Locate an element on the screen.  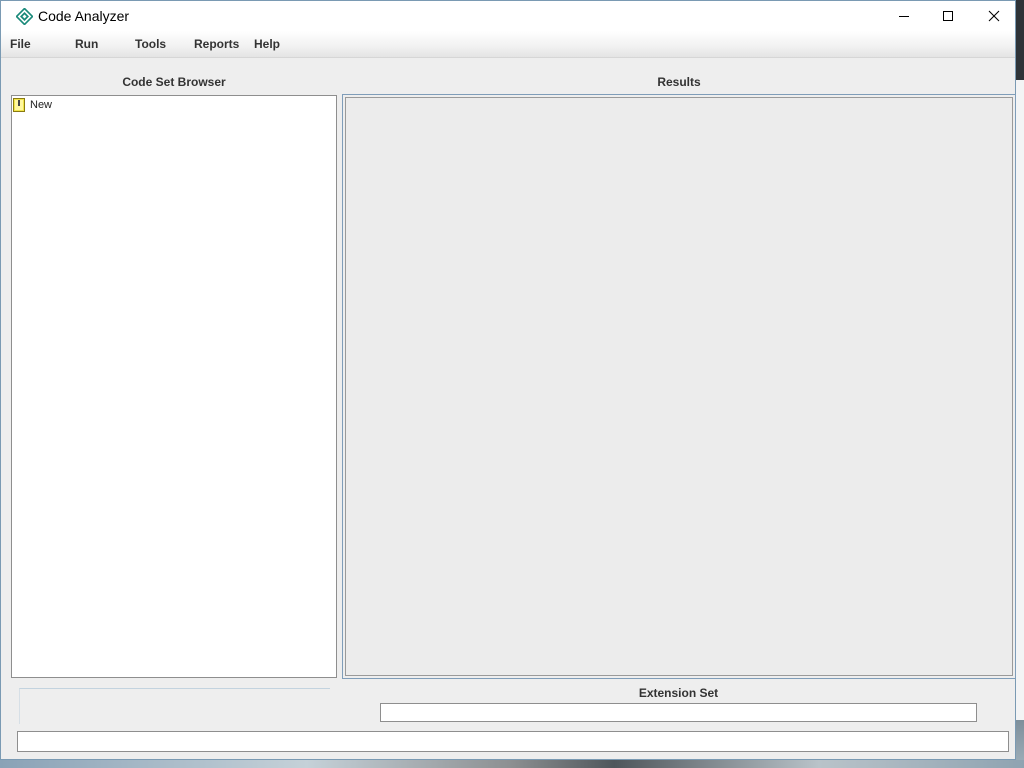
tree-node-new: New is located at coordinates (32, 105).